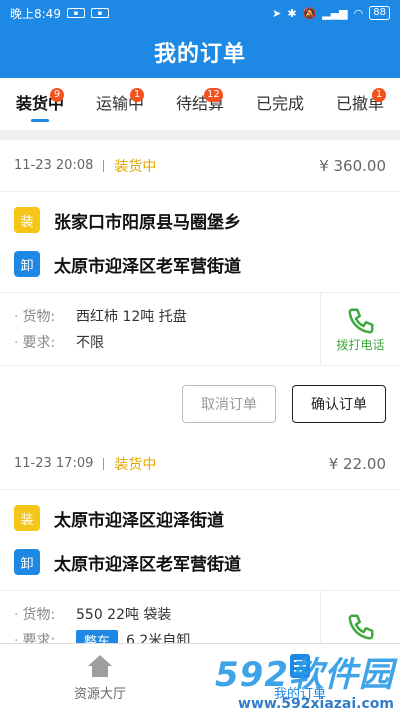  What do you see at coordinates (292, 13) in the screenshot?
I see `bluetooth-icon: ✱` at bounding box center [292, 13].